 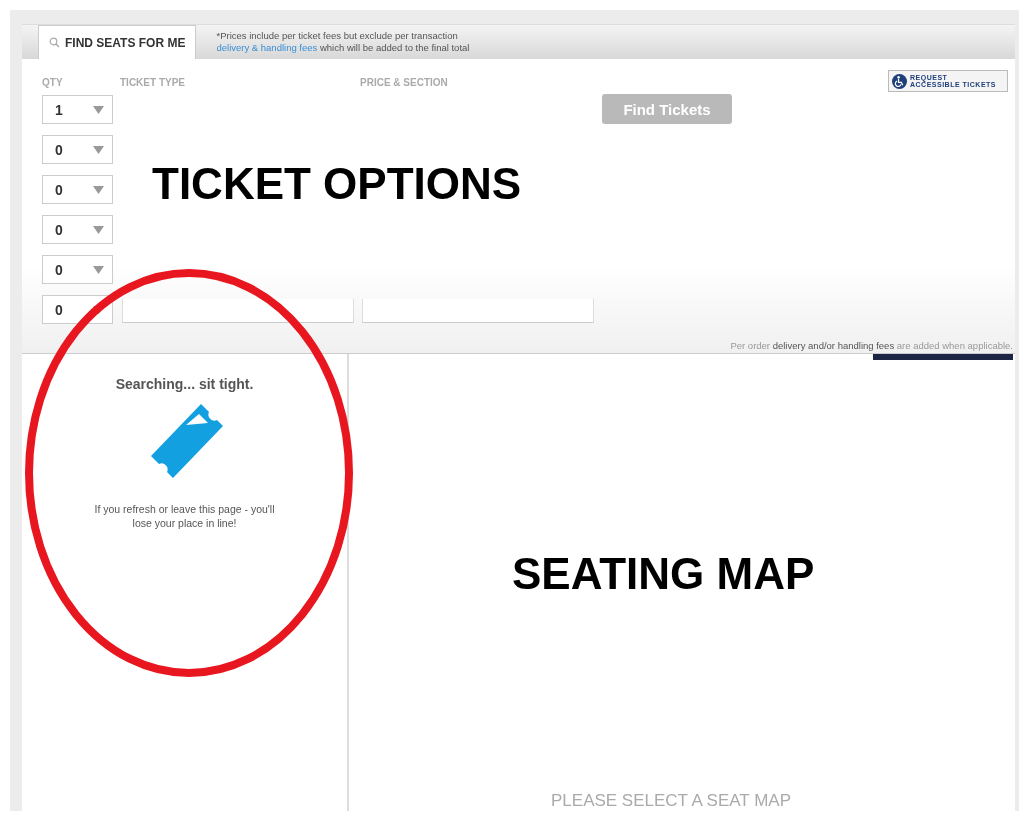 I want to click on column-header: PRICE & SECTION, so click(x=404, y=82).